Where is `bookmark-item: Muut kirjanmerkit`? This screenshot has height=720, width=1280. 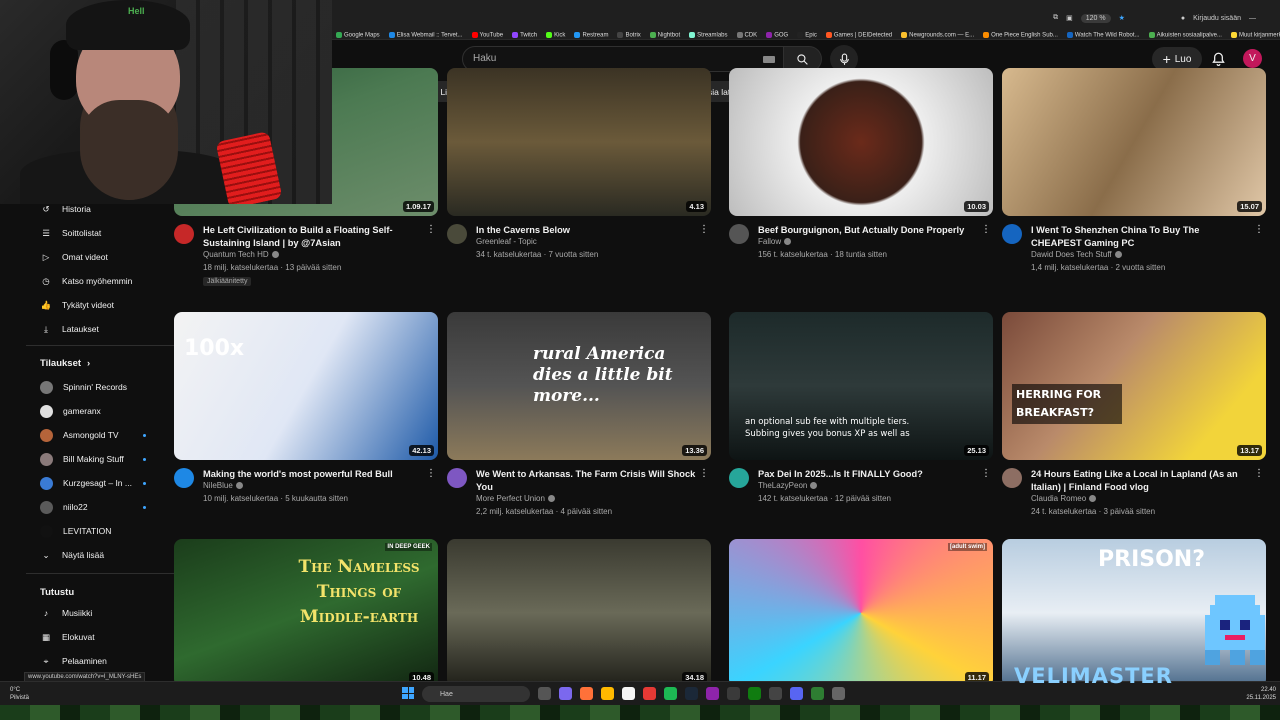
bookmark-item: Muut kirjanmerkit is located at coordinates (1255, 34).